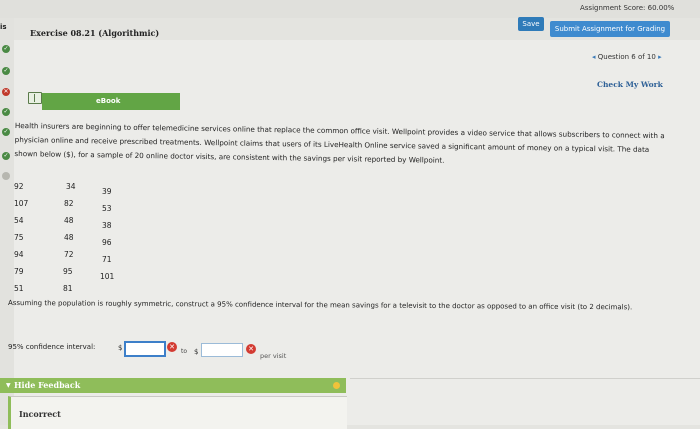 This screenshot has width=700, height=429. What do you see at coordinates (273, 356) in the screenshot?
I see `unit-label: per visit` at bounding box center [273, 356].